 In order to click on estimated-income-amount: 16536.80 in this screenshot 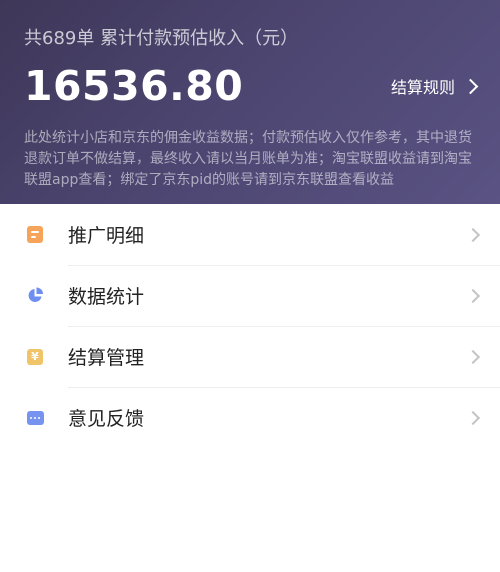, I will do `click(134, 86)`.